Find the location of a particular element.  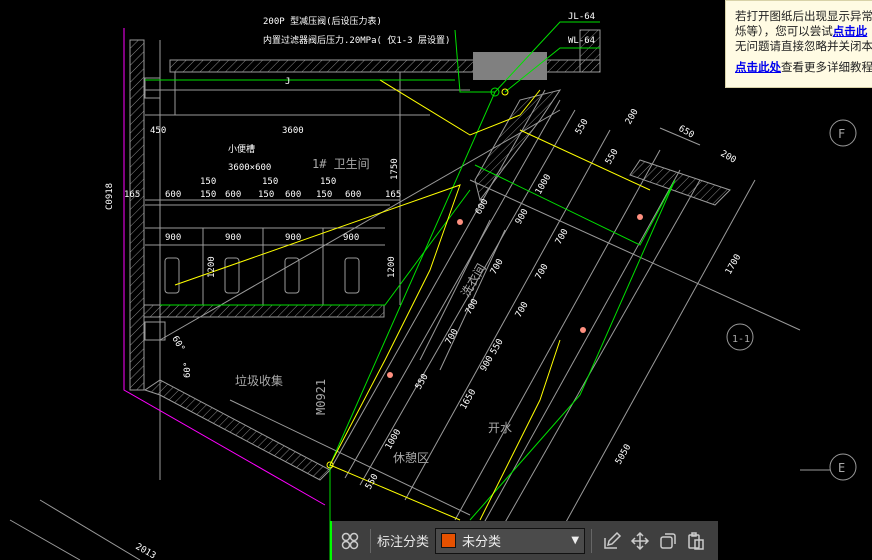

dim-label: 1750 is located at coordinates (395, 169).